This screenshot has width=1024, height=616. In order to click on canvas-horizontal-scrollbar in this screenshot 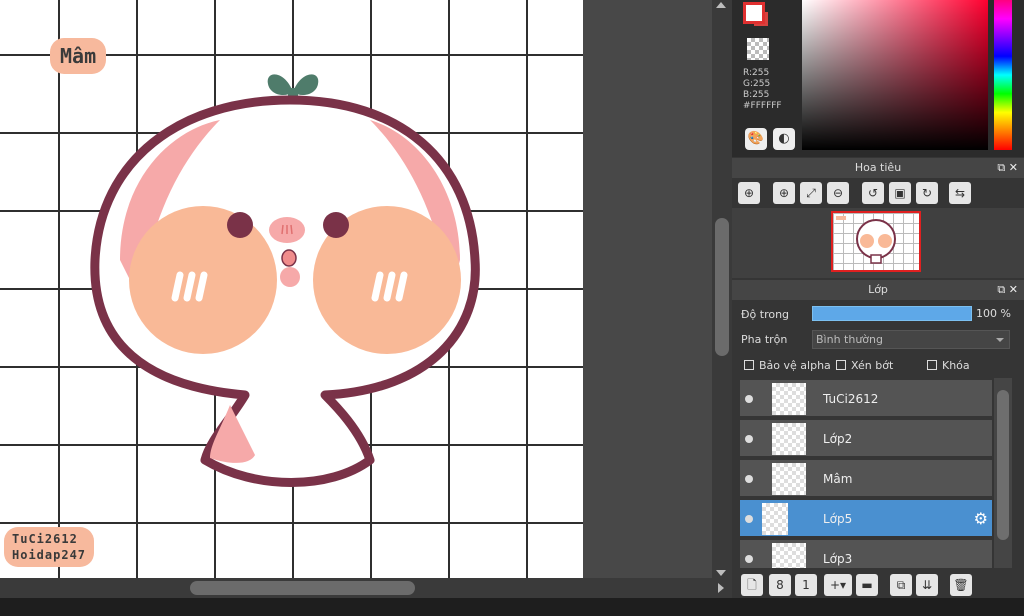, I will do `click(366, 588)`.